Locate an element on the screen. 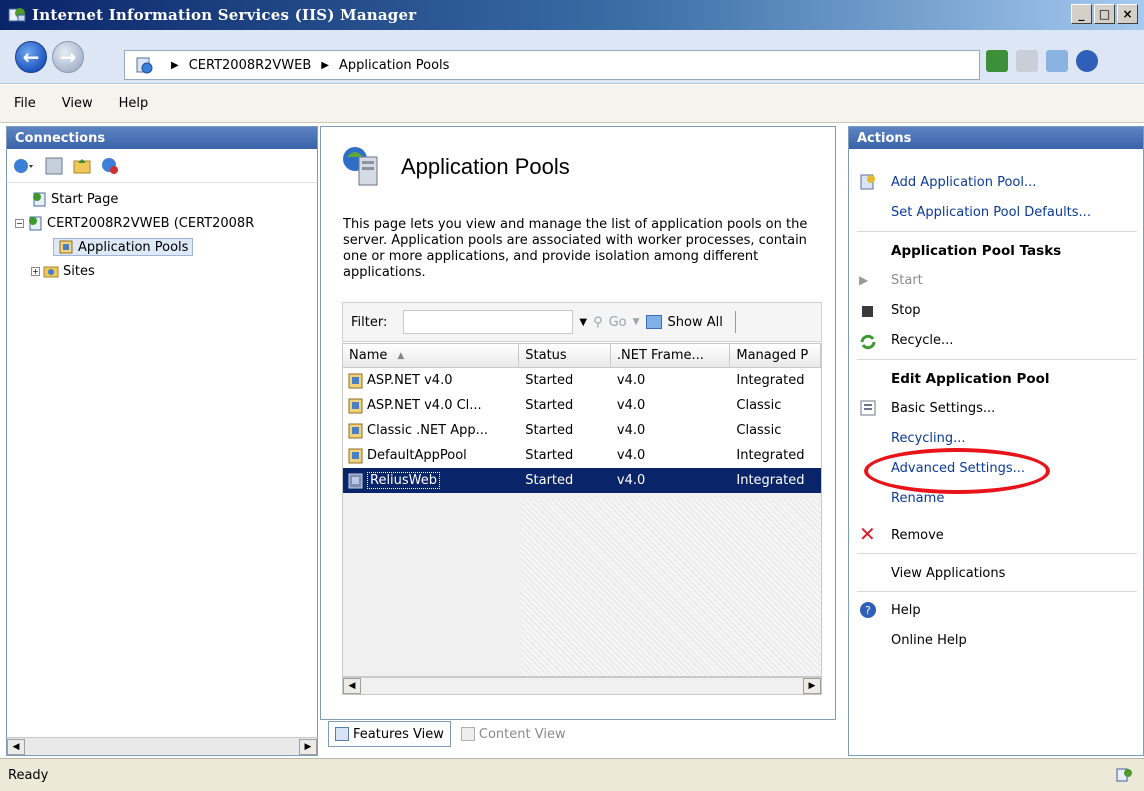 The image size is (1144, 791). server-icon is located at coordinates (144, 65).